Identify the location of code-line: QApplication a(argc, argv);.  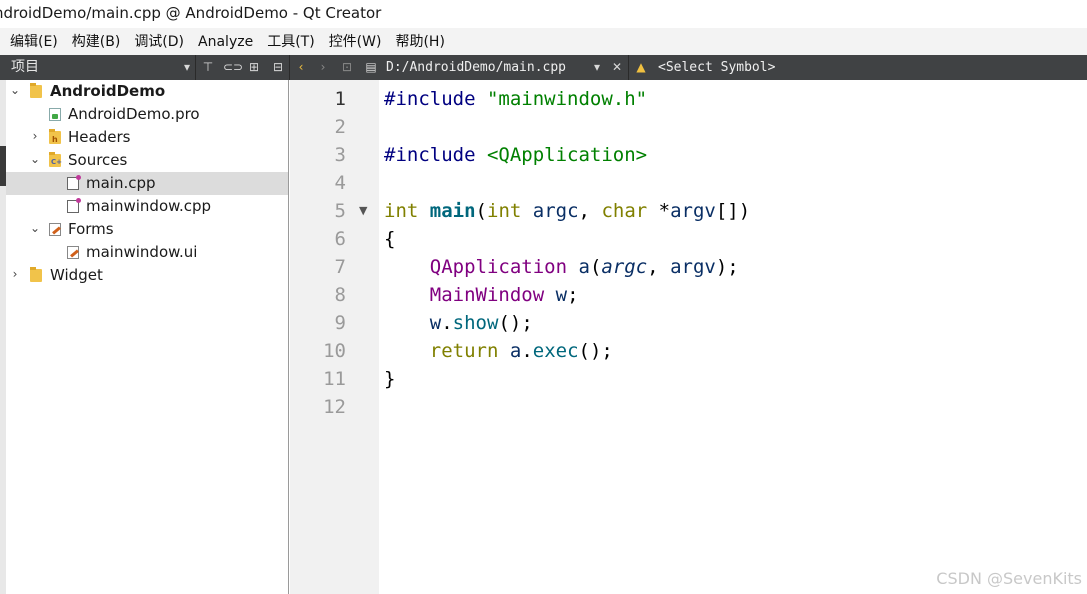
(561, 267).